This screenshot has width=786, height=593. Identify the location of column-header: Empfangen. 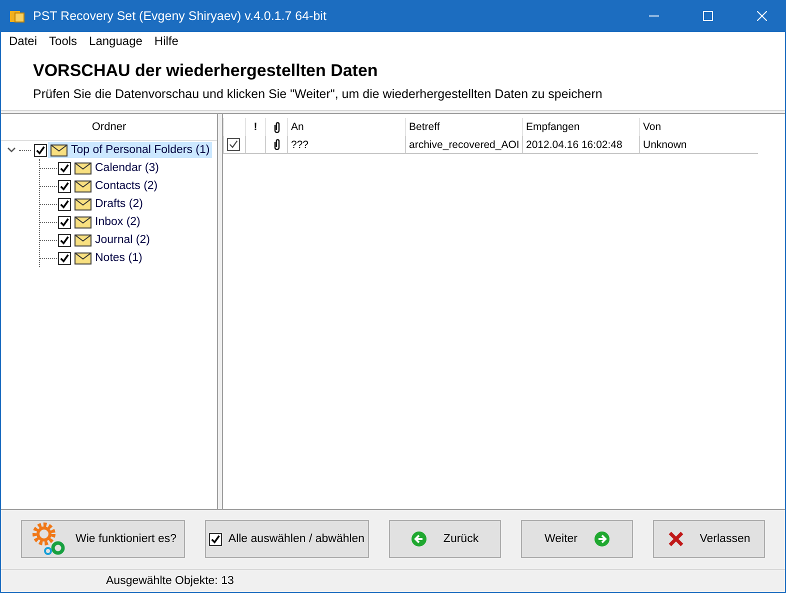
(580, 127).